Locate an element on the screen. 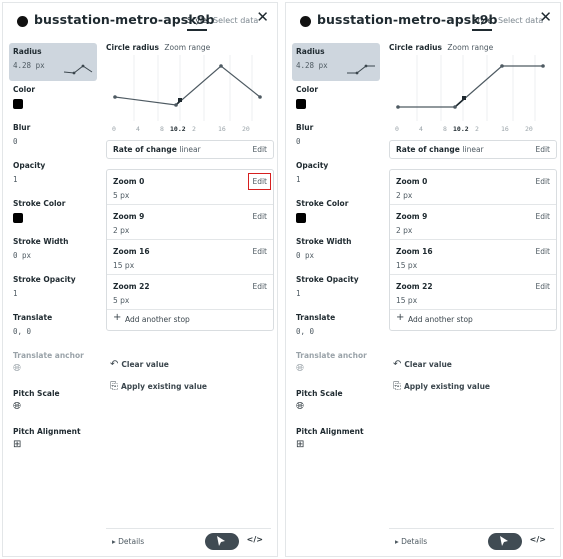  zoom-stop-row: Zoom 22 5 px Edit is located at coordinates (190, 292).